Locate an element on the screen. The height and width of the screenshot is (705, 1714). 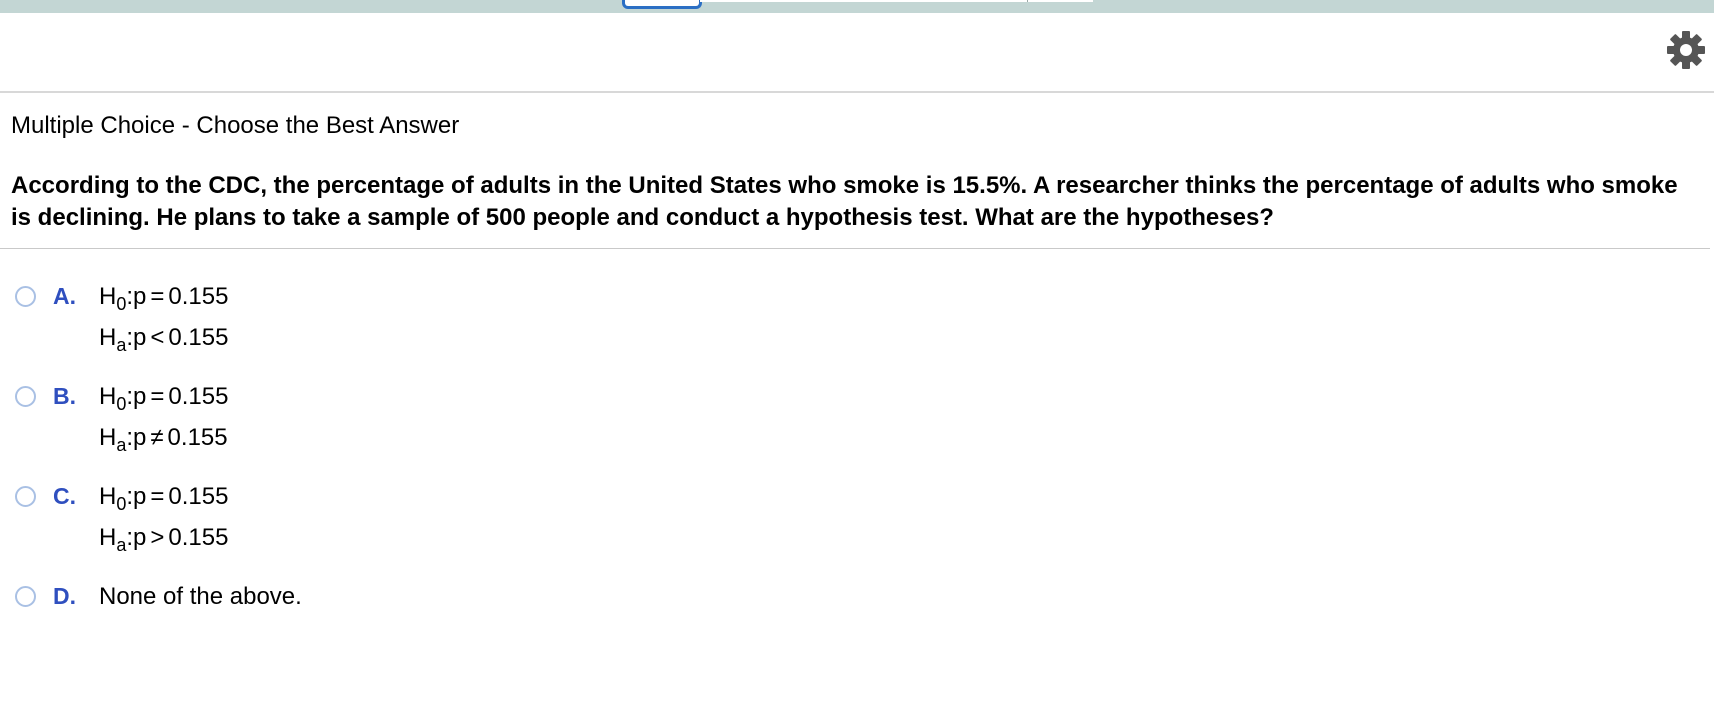
alt-hypothesis-c: Ha:p >0.155 is located at coordinates (164, 539).